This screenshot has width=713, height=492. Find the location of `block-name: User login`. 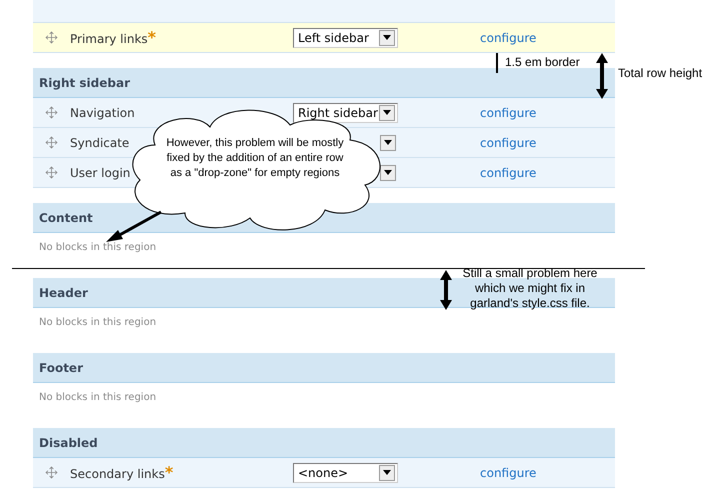

block-name: User login is located at coordinates (100, 173).